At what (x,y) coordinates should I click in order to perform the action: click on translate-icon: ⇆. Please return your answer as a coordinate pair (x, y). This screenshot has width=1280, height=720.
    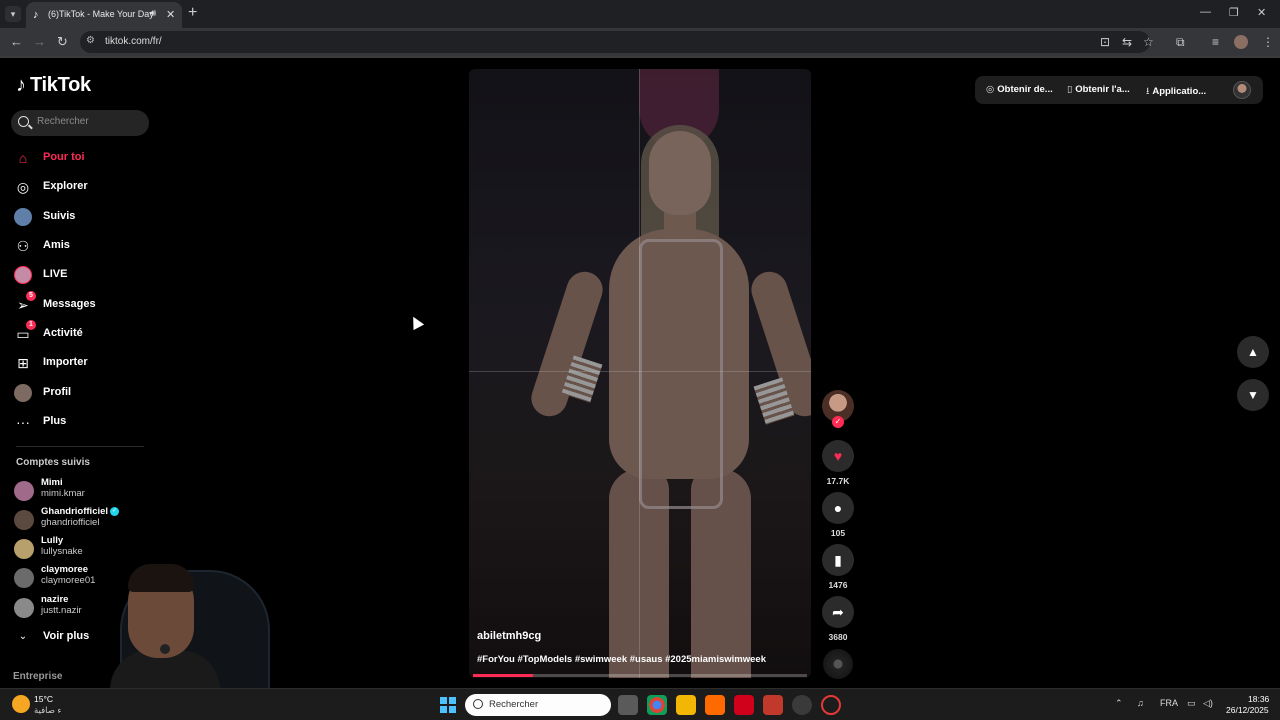
    Looking at the image, I should click on (1127, 42).